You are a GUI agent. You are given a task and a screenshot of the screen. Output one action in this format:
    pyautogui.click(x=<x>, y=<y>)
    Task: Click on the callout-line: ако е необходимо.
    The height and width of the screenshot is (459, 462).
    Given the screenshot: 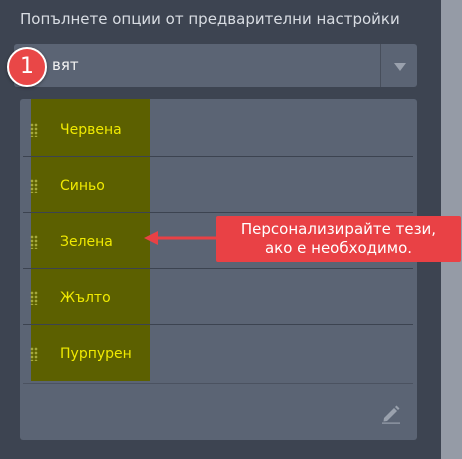 What is the action you would take?
    pyautogui.click(x=338, y=248)
    